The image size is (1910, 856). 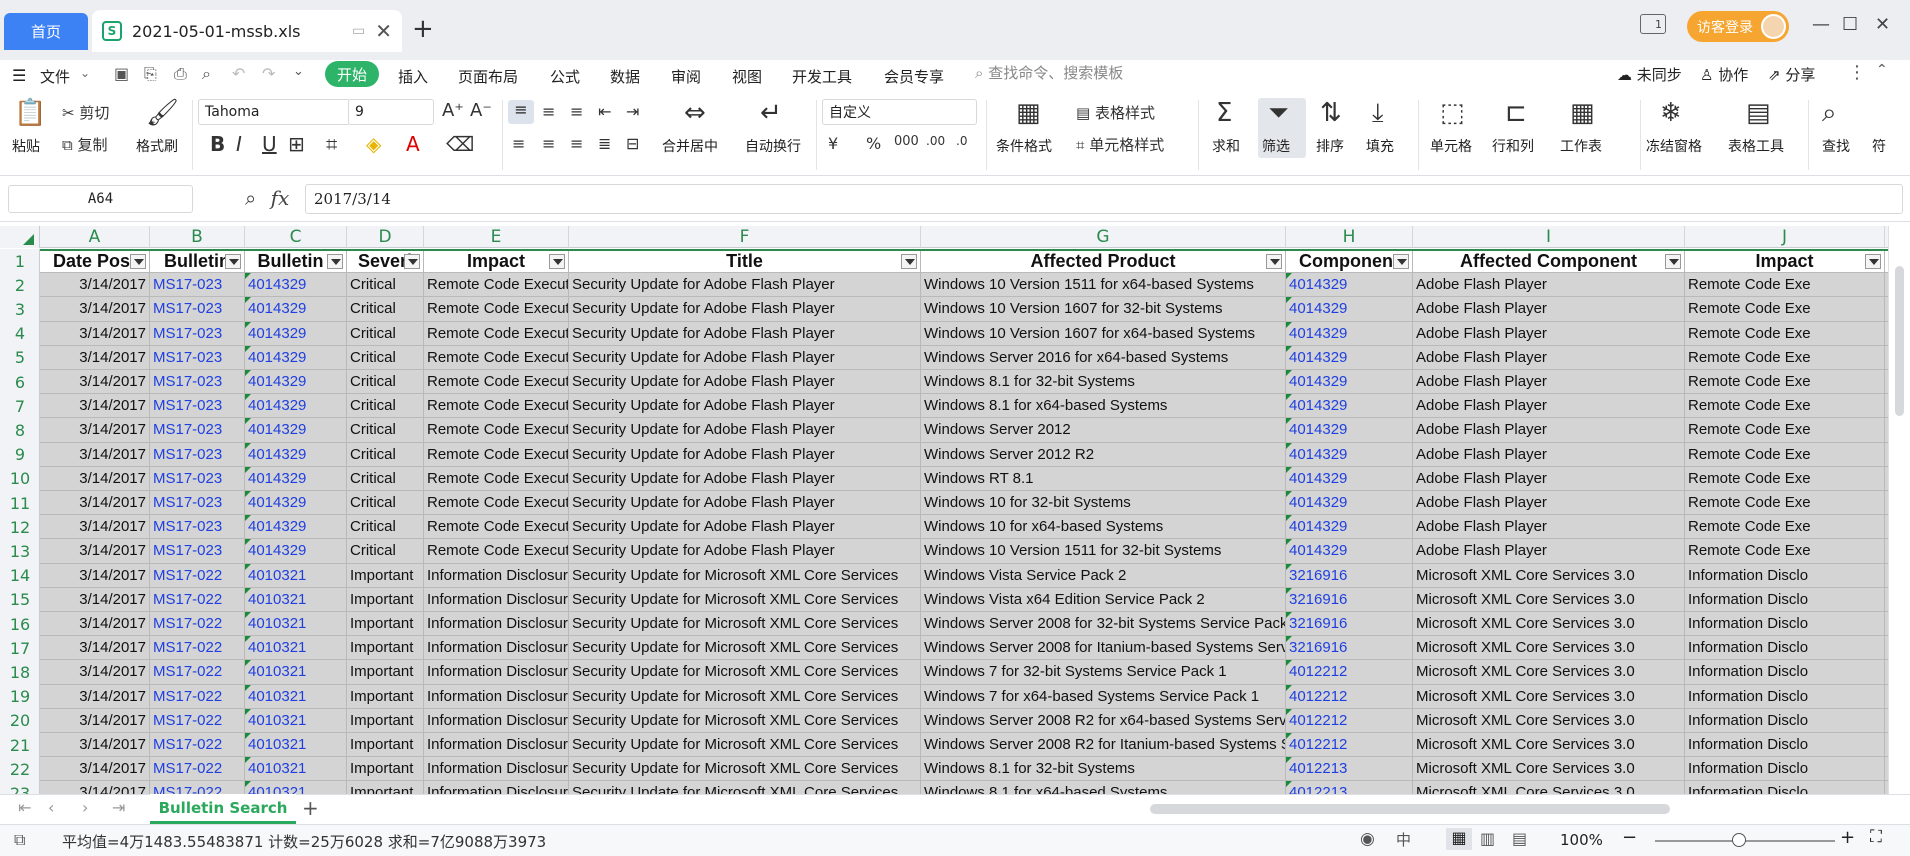 What do you see at coordinates (1103, 430) in the screenshot?
I see `table-cell: Windows Server 2012` at bounding box center [1103, 430].